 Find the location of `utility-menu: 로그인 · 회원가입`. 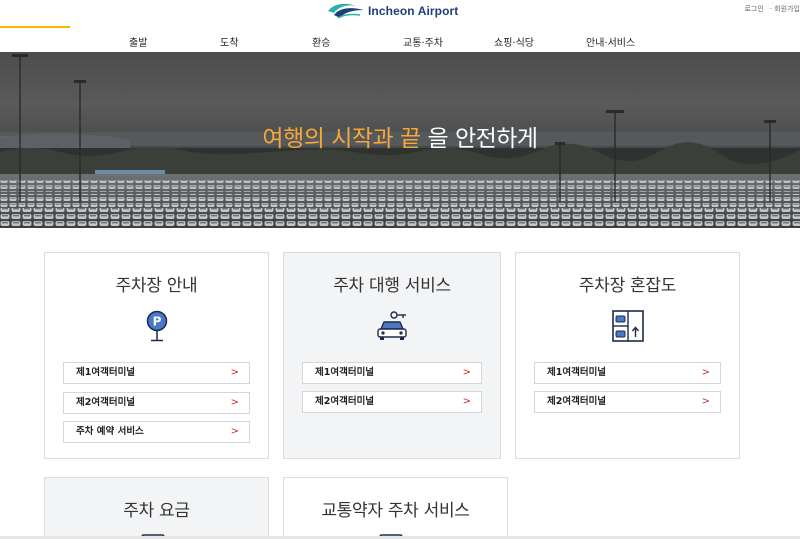

utility-menu: 로그인 · 회원가입 is located at coordinates (772, 9).